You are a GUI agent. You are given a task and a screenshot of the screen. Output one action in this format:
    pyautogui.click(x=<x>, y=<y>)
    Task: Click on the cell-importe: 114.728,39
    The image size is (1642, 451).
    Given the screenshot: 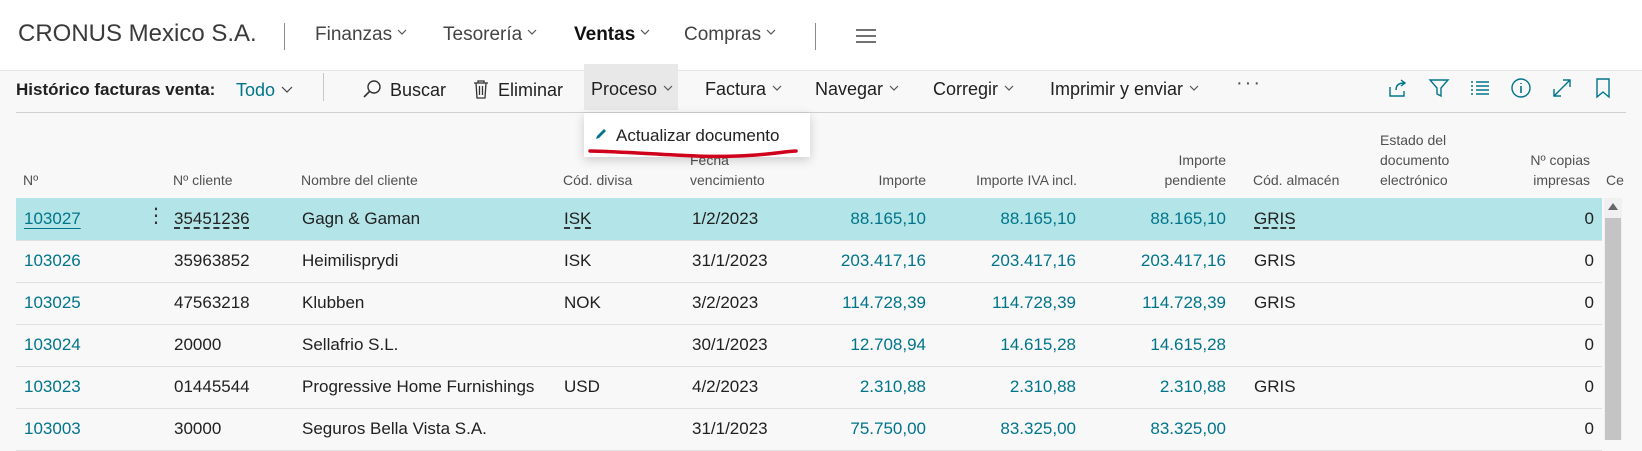 What is the action you would take?
    pyautogui.click(x=876, y=303)
    